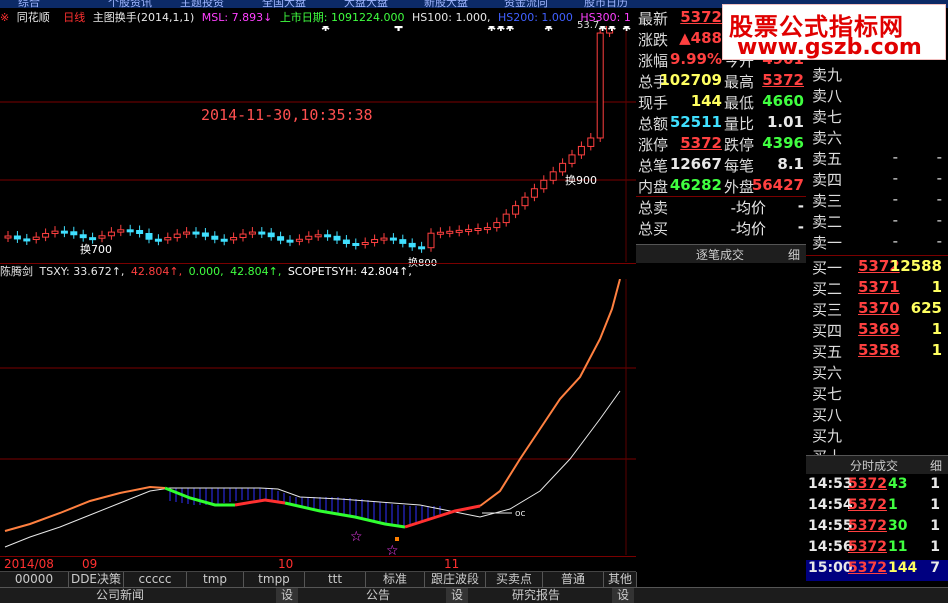 This screenshot has width=948, height=603. Describe the element at coordinates (877, 393) in the screenshot. I see `bid-row: 买七` at that location.